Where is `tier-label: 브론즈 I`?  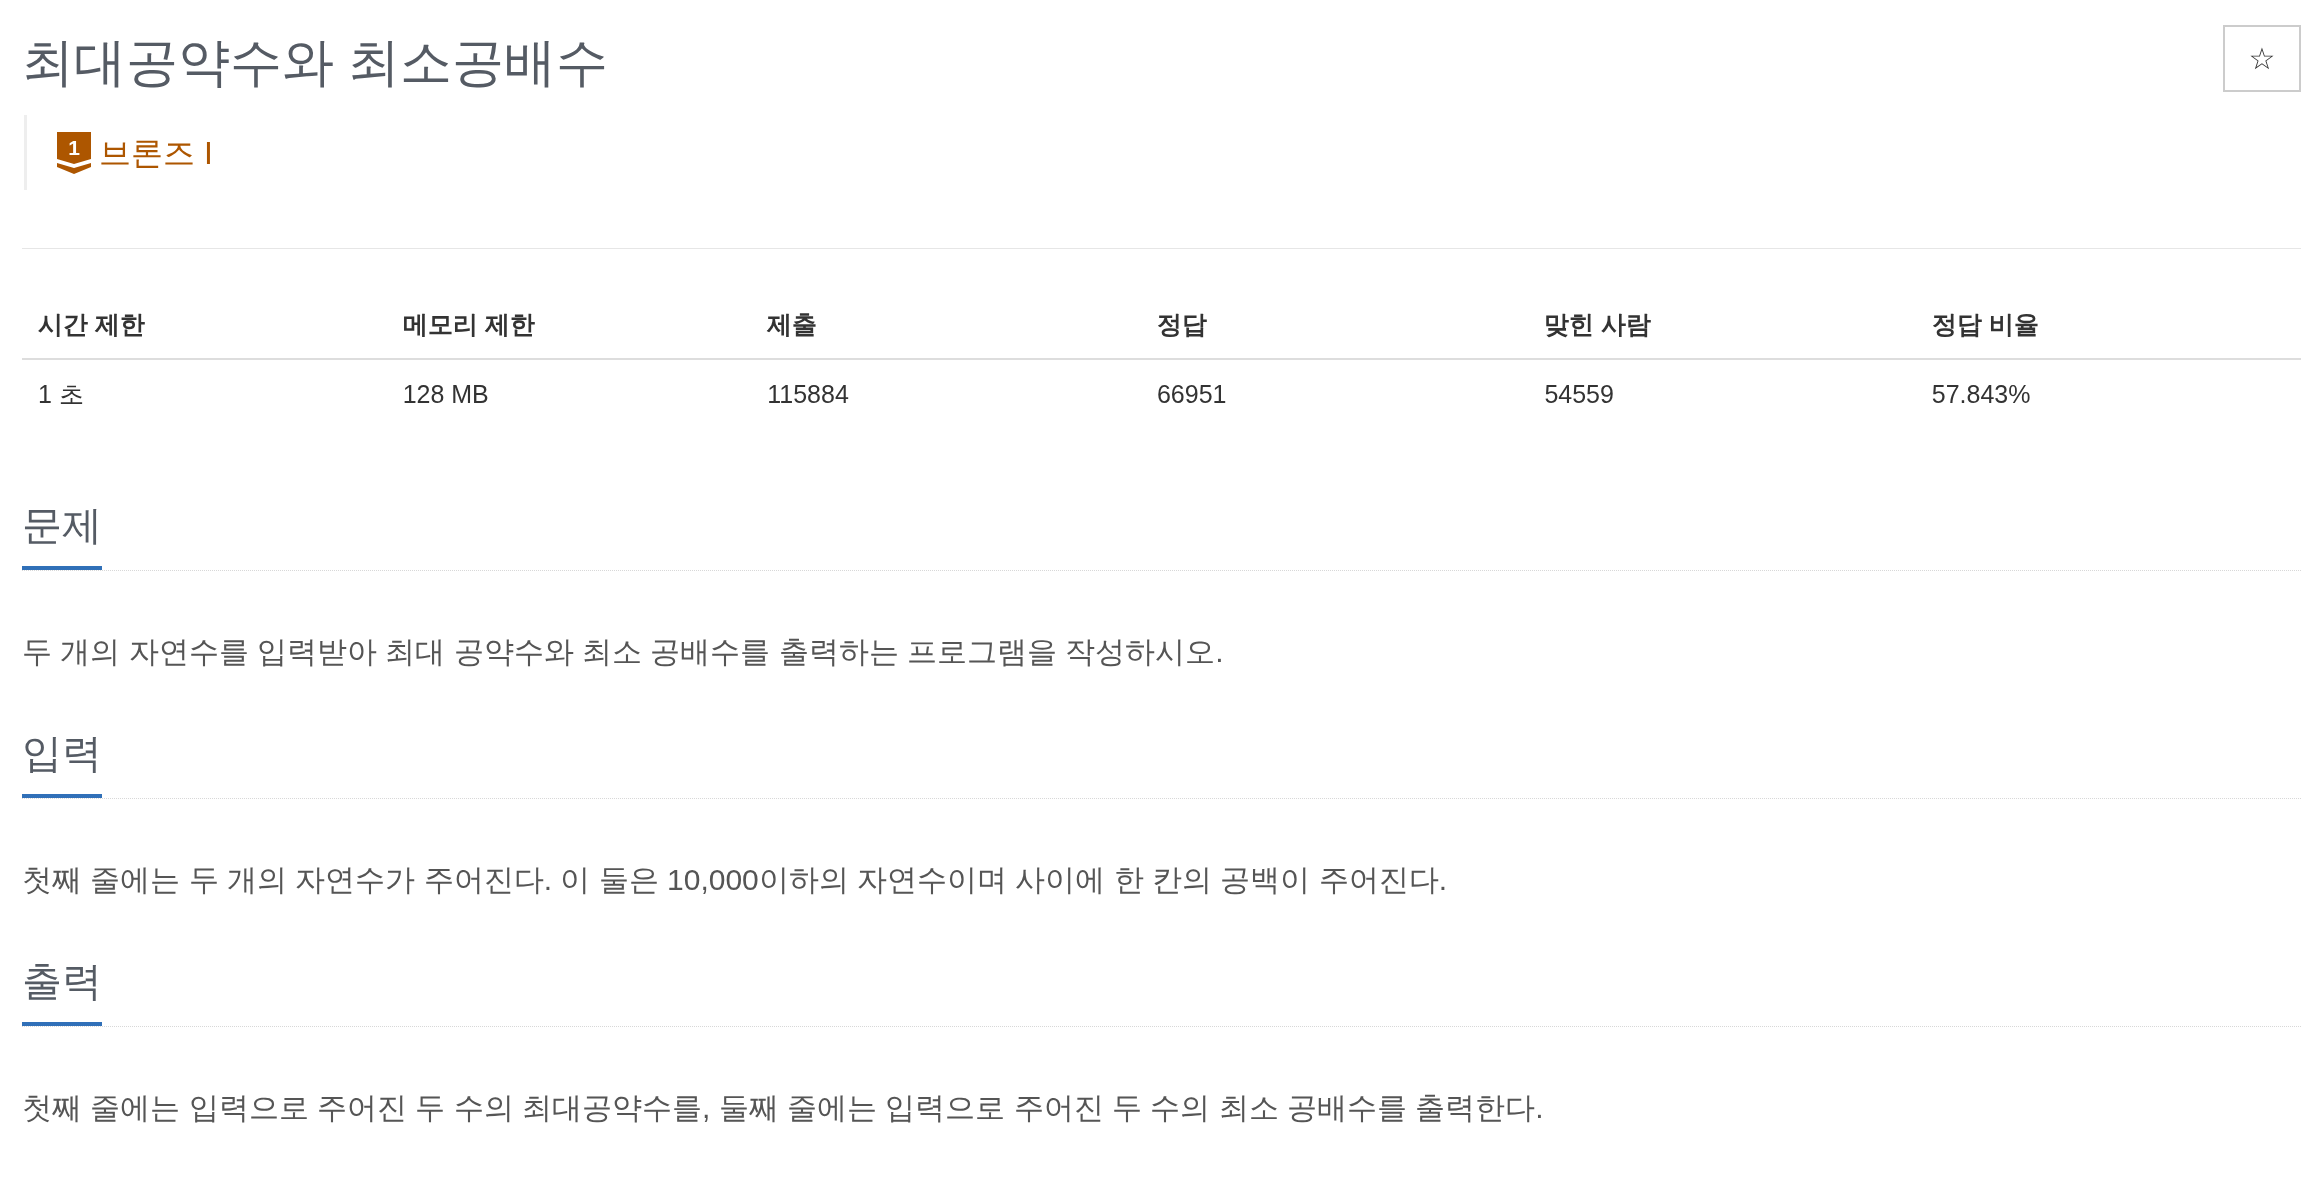
tier-label: 브론즈 I is located at coordinates (156, 153).